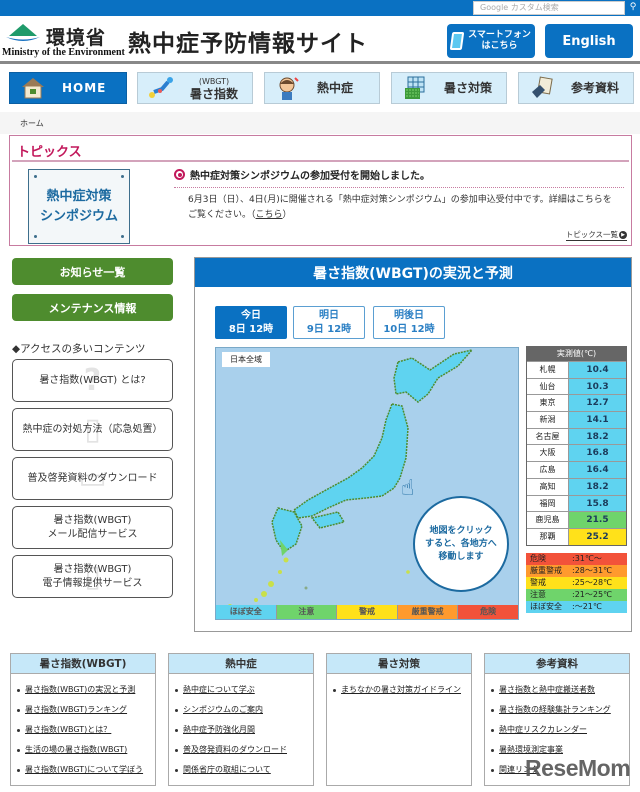  Describe the element at coordinates (329, 322) in the screenshot. I see `tab-tomorrow: 明日 9日 12時` at that location.